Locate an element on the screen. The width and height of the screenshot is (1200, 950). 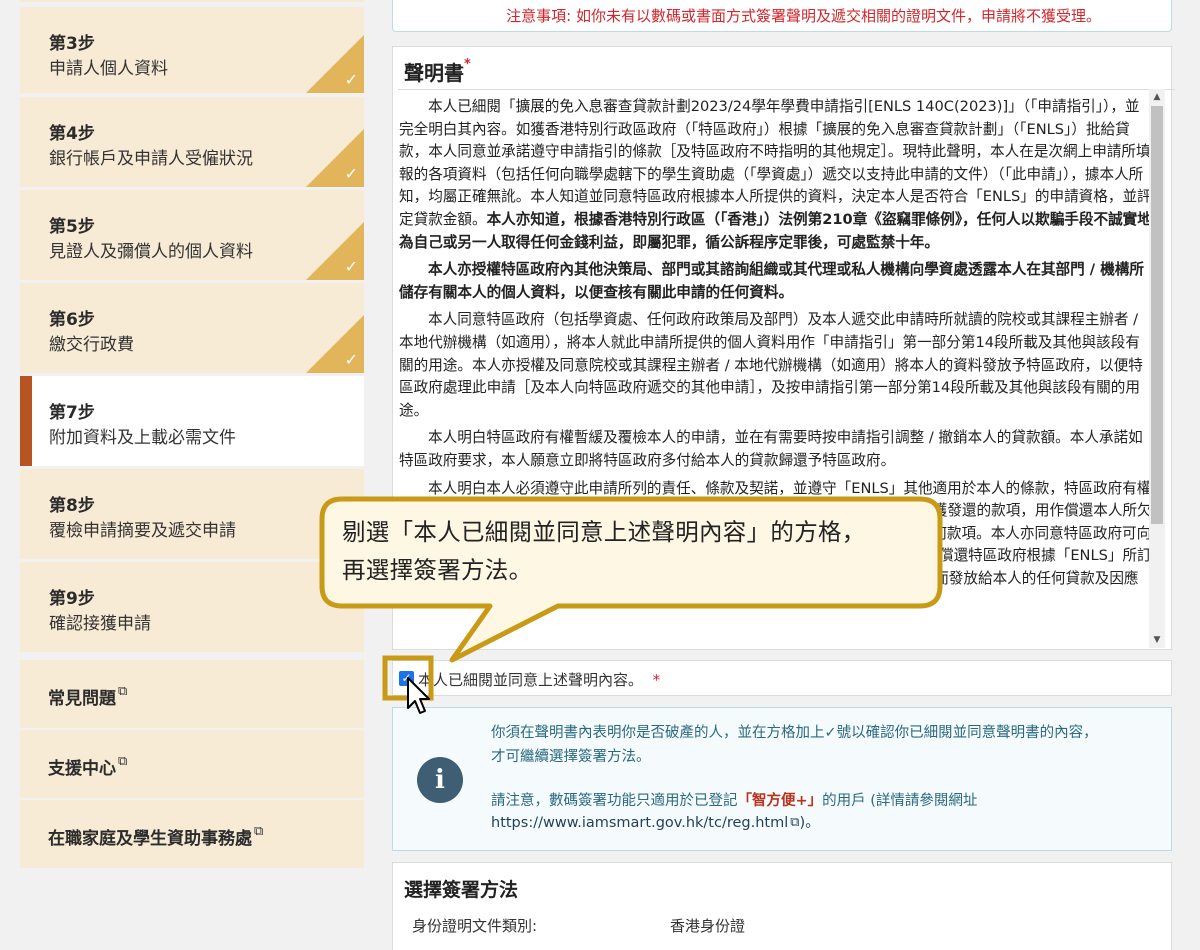
callout-line-1: 剔選「本人已細閱並同意上述聲明內容」的方格， is located at coordinates (604, 532).